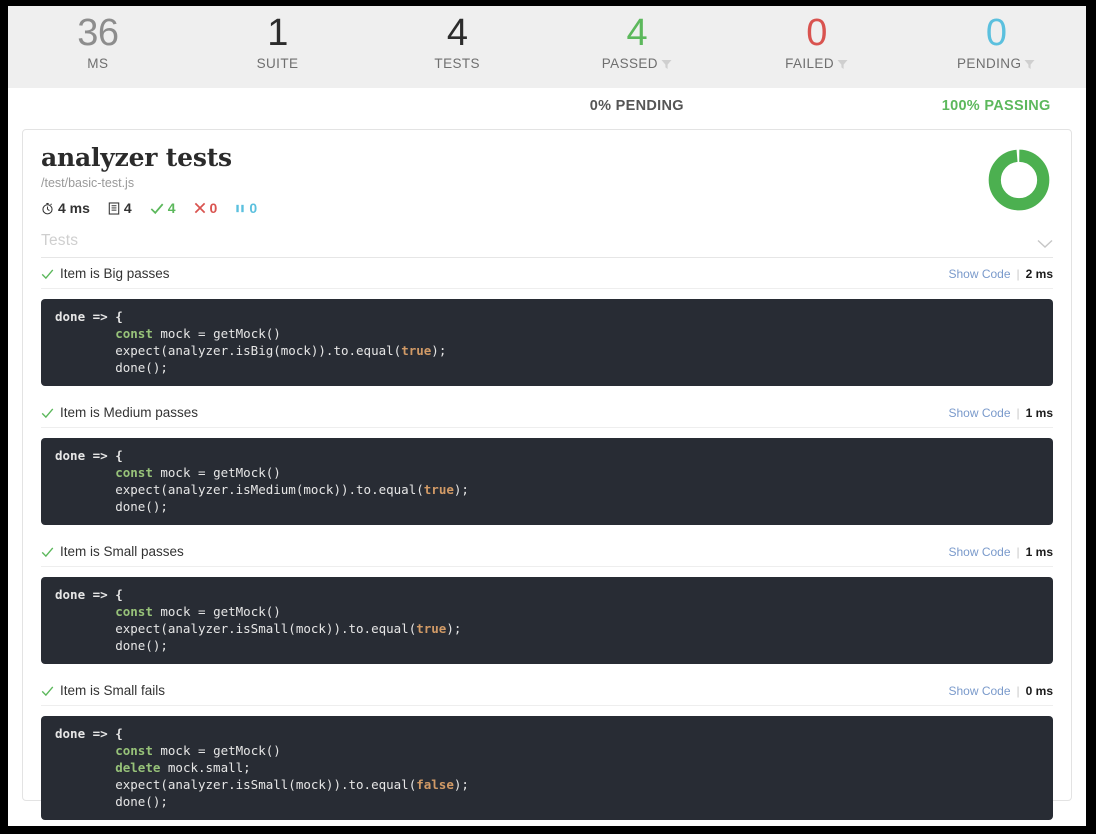 Image resolution: width=1096 pixels, height=834 pixels. Describe the element at coordinates (547, 412) in the screenshot. I see `test-row: Item is Medium passes Show Code | 1 ms` at that location.